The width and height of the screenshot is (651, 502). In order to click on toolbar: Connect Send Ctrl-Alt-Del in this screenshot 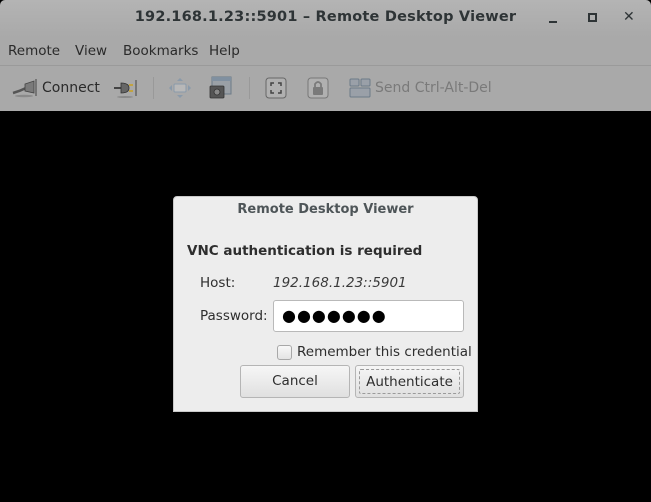, I will do `click(325, 88)`.